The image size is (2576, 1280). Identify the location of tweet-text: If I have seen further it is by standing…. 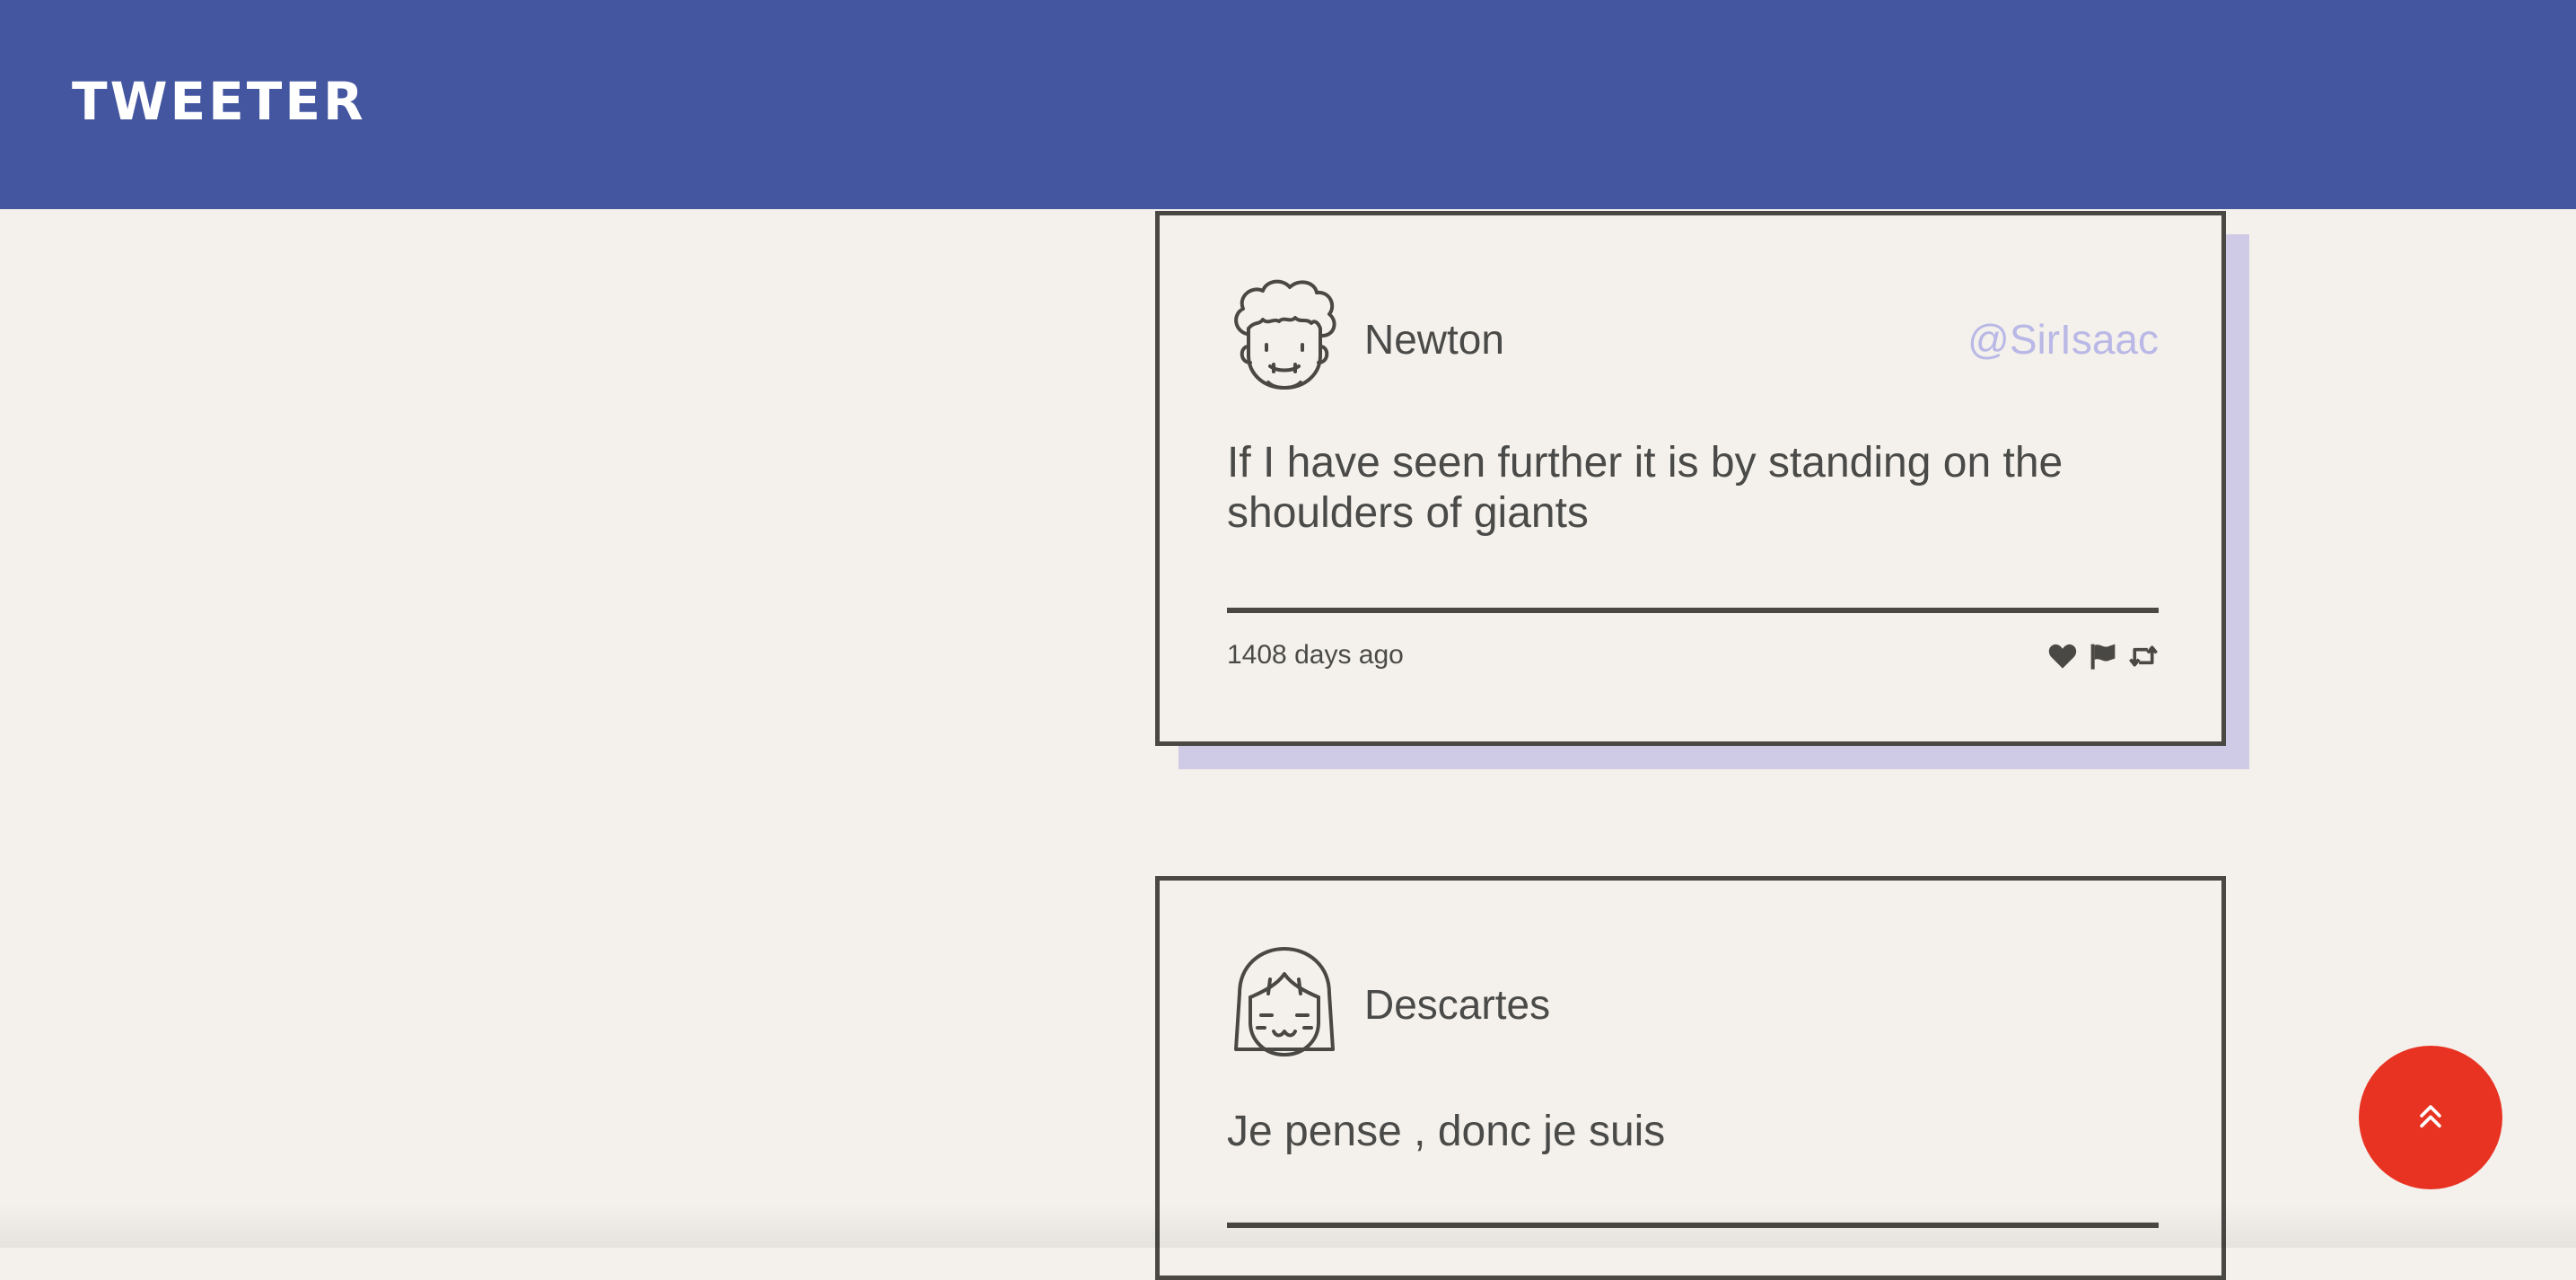
(1645, 488).